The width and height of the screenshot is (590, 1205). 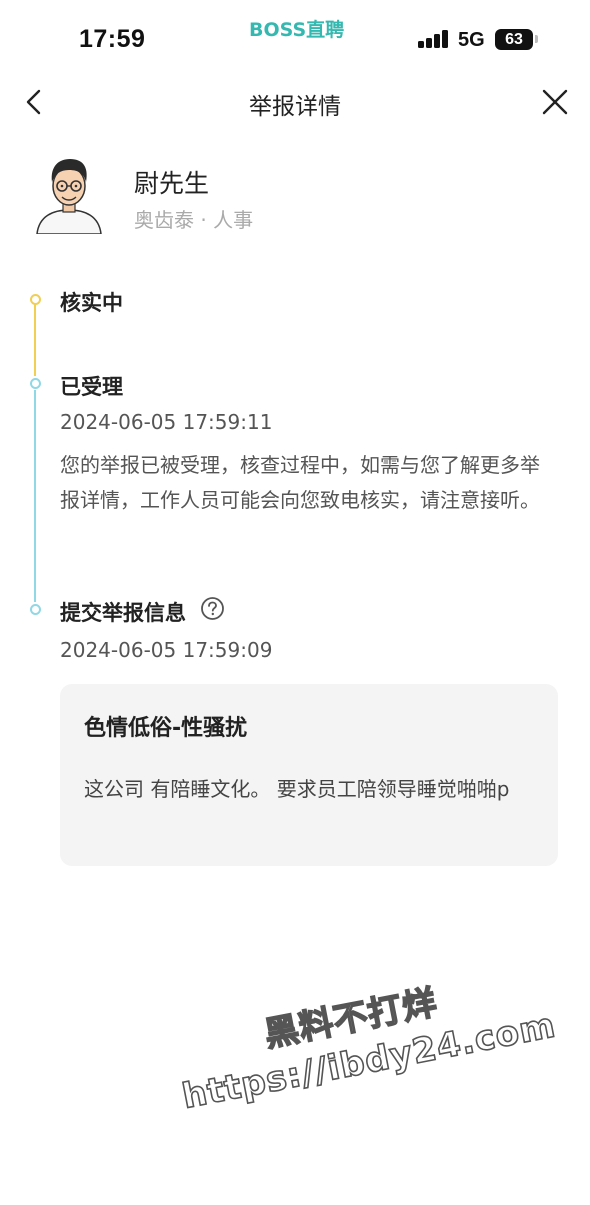 I want to click on report-content: 这公司 有陪睡文化。 要求员工陪领导睡觉啪啪p, so click(x=297, y=789).